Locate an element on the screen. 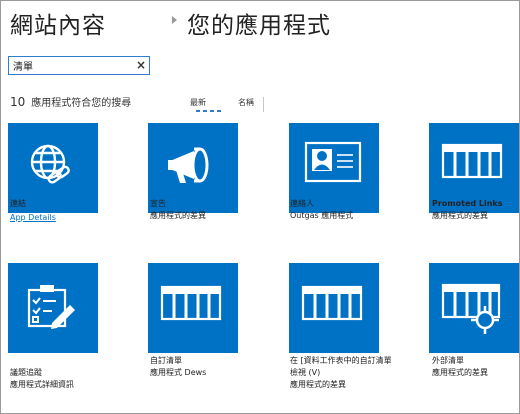 Image resolution: width=520 pixels, height=414 pixels. app-desc-promoted-links: 應用程式的差異 is located at coordinates (460, 215).